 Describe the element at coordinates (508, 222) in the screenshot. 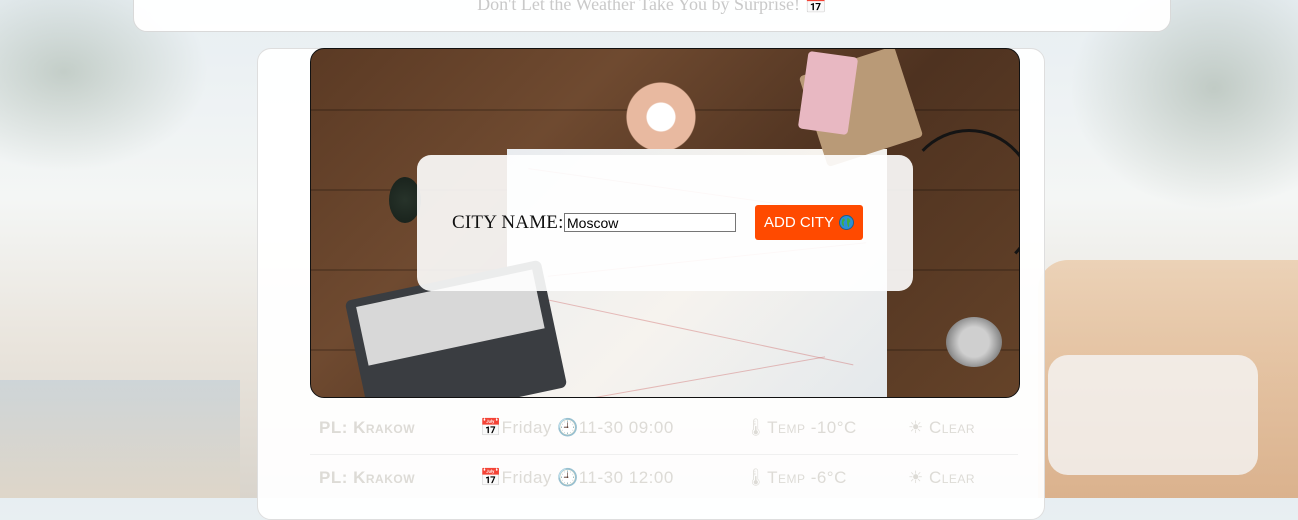

I see `city-name-label: CITY NAME:` at that location.